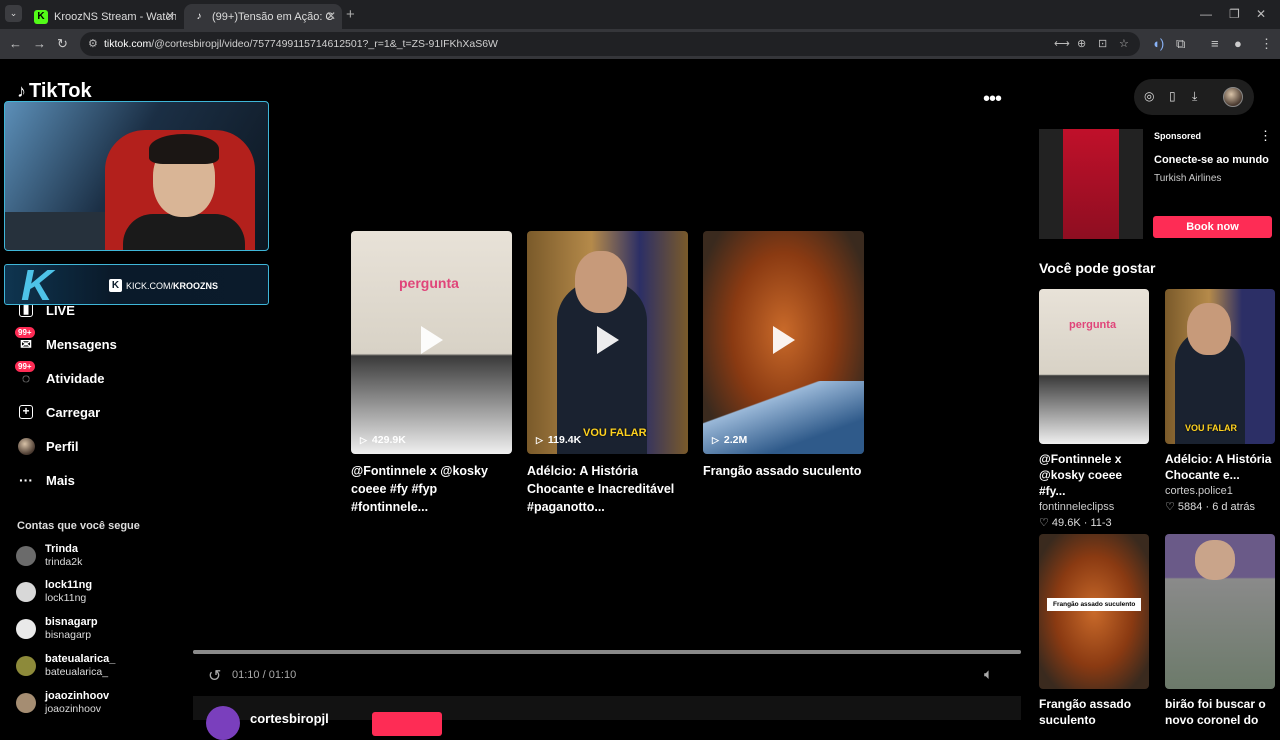 Image resolution: width=1280 pixels, height=740 pixels. Describe the element at coordinates (163, 285) in the screenshot. I see `kick-channel-url: K KICK.COM/KROOZNS` at that location.